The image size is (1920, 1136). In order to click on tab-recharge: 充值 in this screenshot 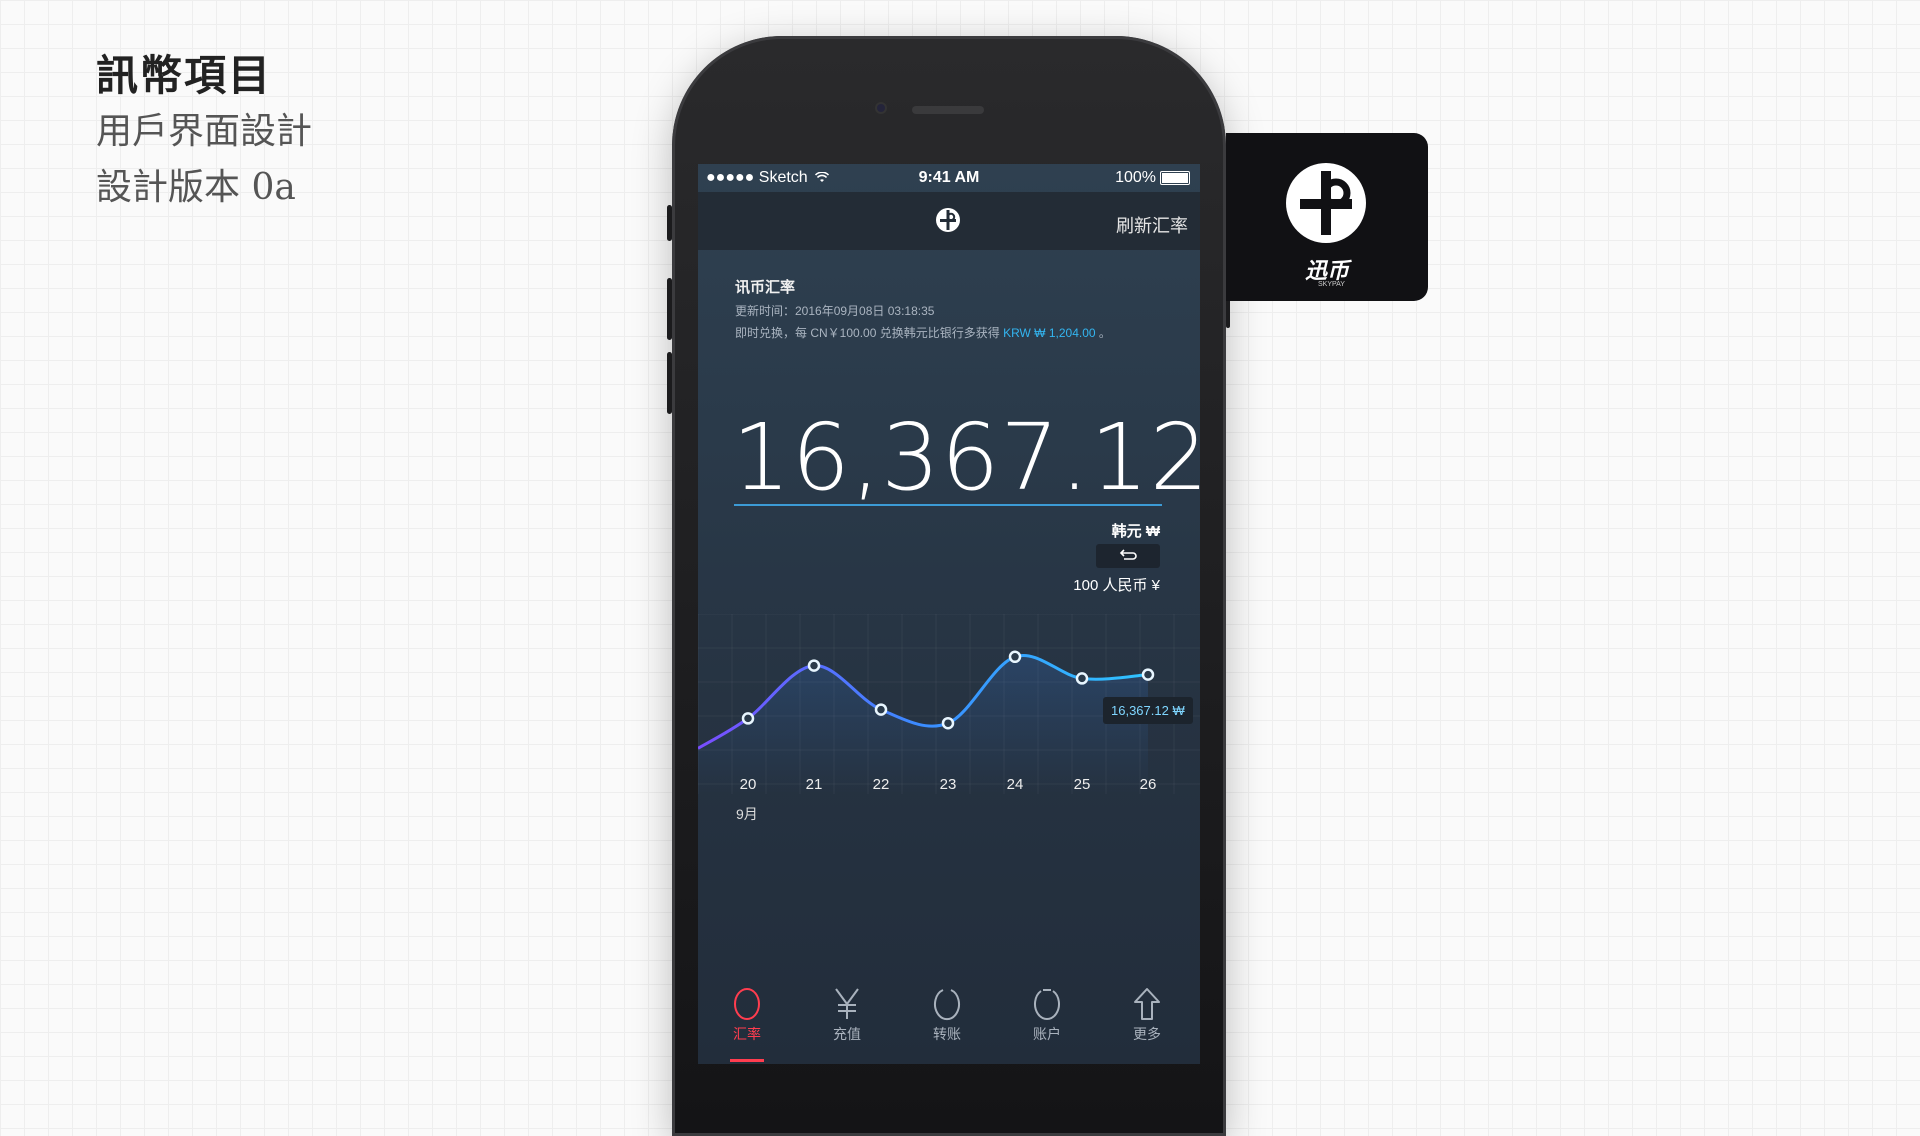, I will do `click(847, 1014)`.